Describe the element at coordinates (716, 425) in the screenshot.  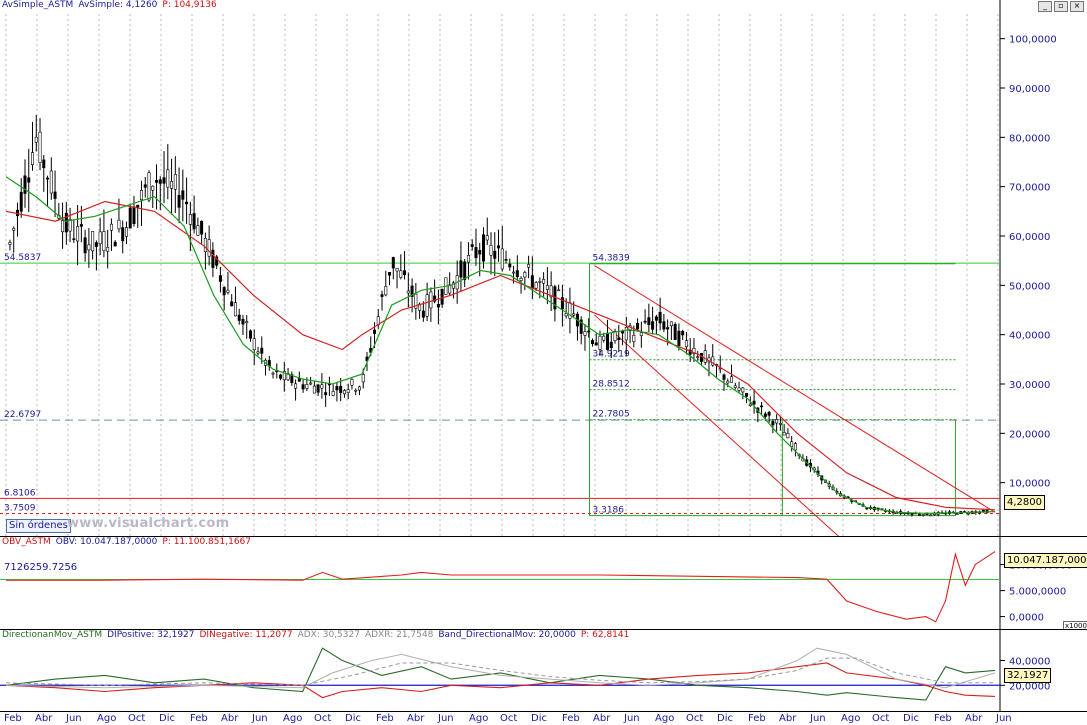
I see `channel-lower-line` at that location.